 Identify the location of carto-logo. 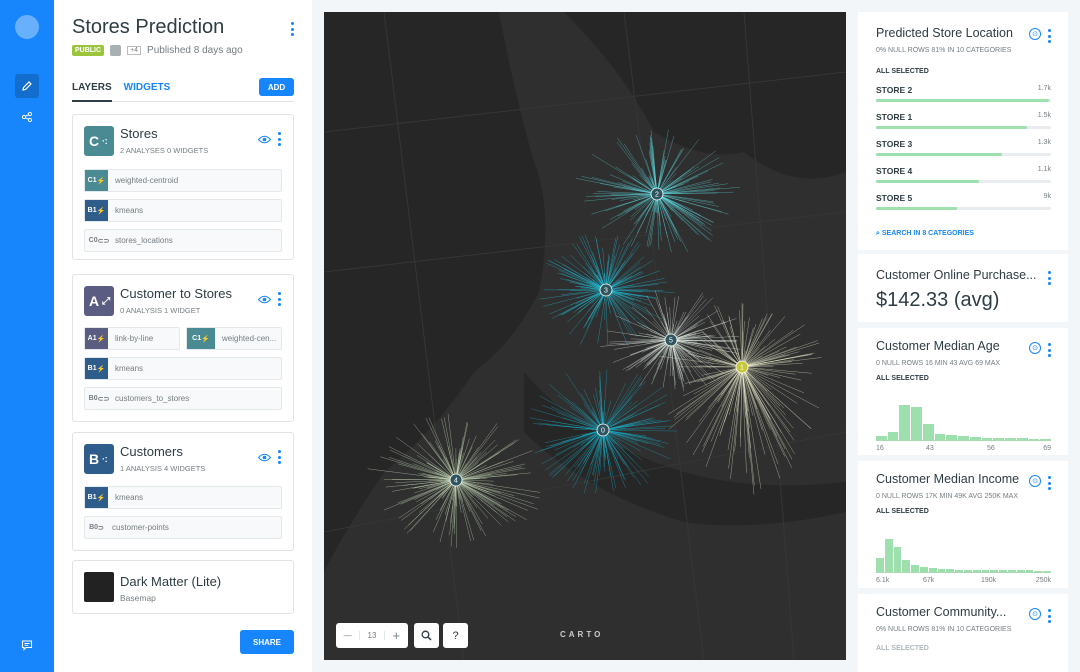
(27, 27).